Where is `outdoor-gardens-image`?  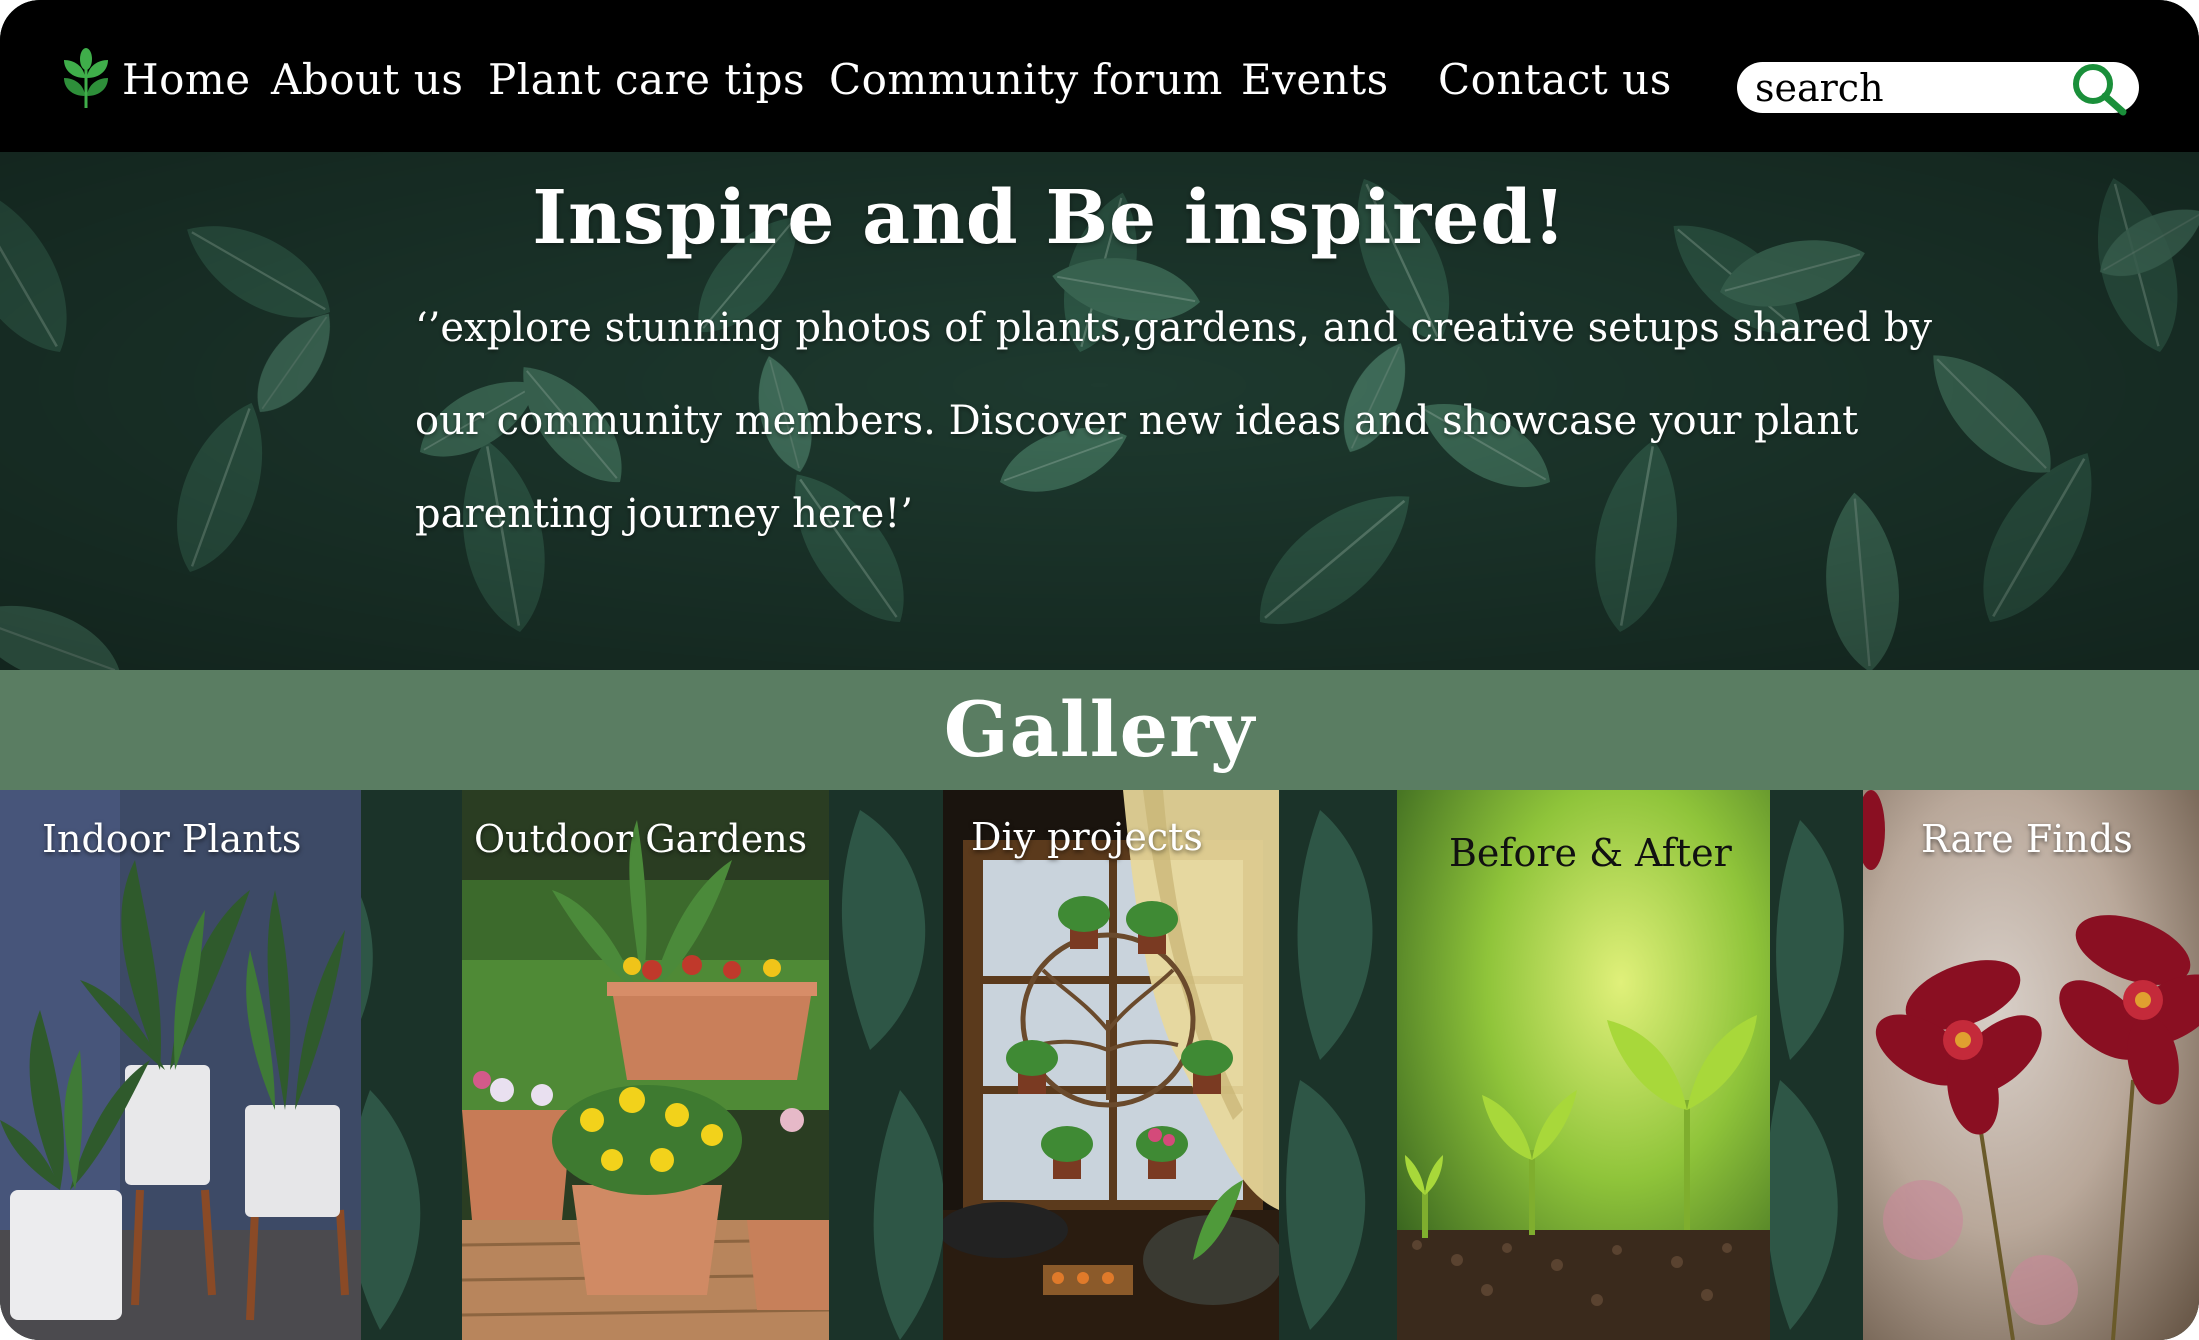
outdoor-gardens-image is located at coordinates (645, 1065).